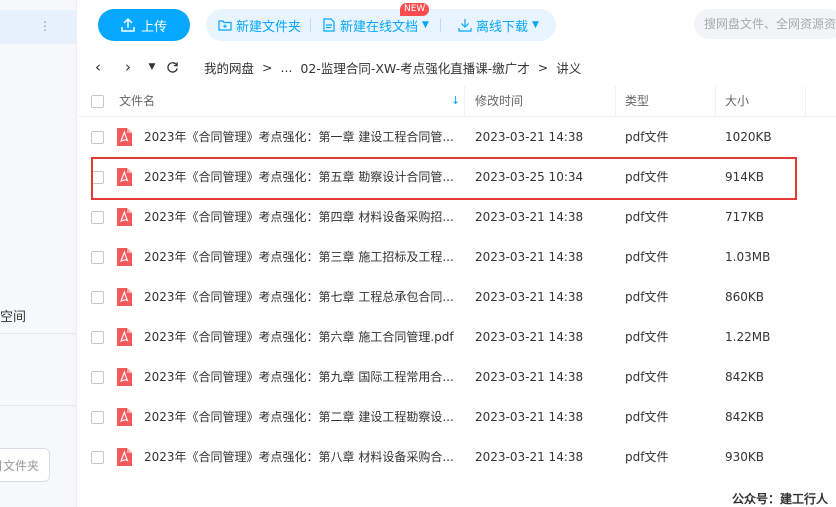 The image size is (836, 507). What do you see at coordinates (745, 177) in the screenshot?
I see `file-size: 914KB` at bounding box center [745, 177].